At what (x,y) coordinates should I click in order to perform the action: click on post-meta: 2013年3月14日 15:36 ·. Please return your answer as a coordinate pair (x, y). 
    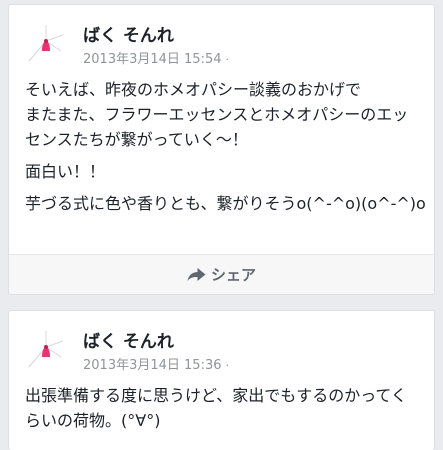
    Looking at the image, I should click on (156, 363).